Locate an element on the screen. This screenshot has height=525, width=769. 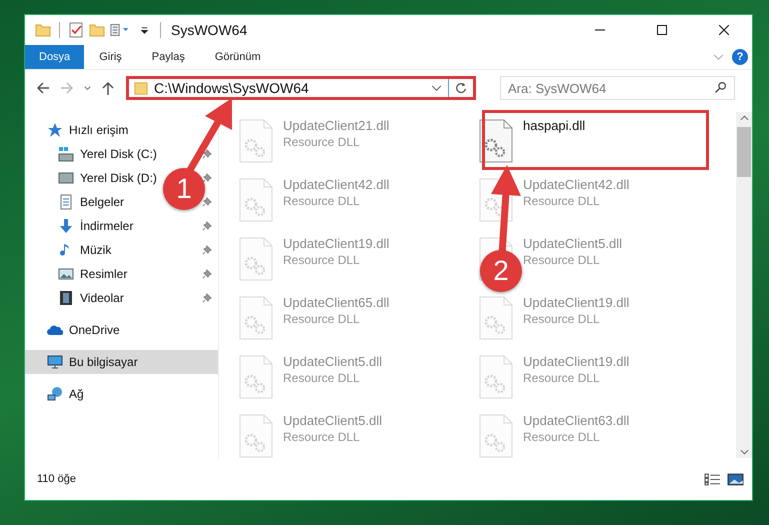
nav-item: Hızlı erişim is located at coordinates (121, 130).